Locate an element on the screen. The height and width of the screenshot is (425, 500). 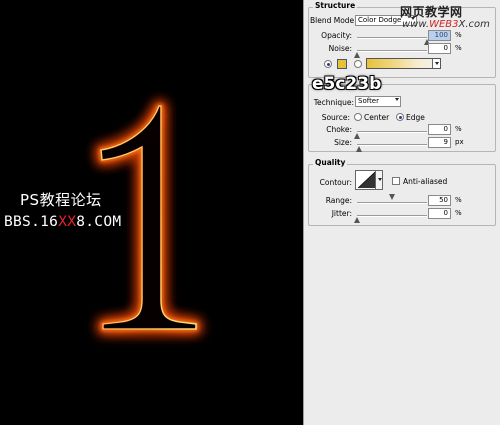
source-center-radio is located at coordinates (358, 117).